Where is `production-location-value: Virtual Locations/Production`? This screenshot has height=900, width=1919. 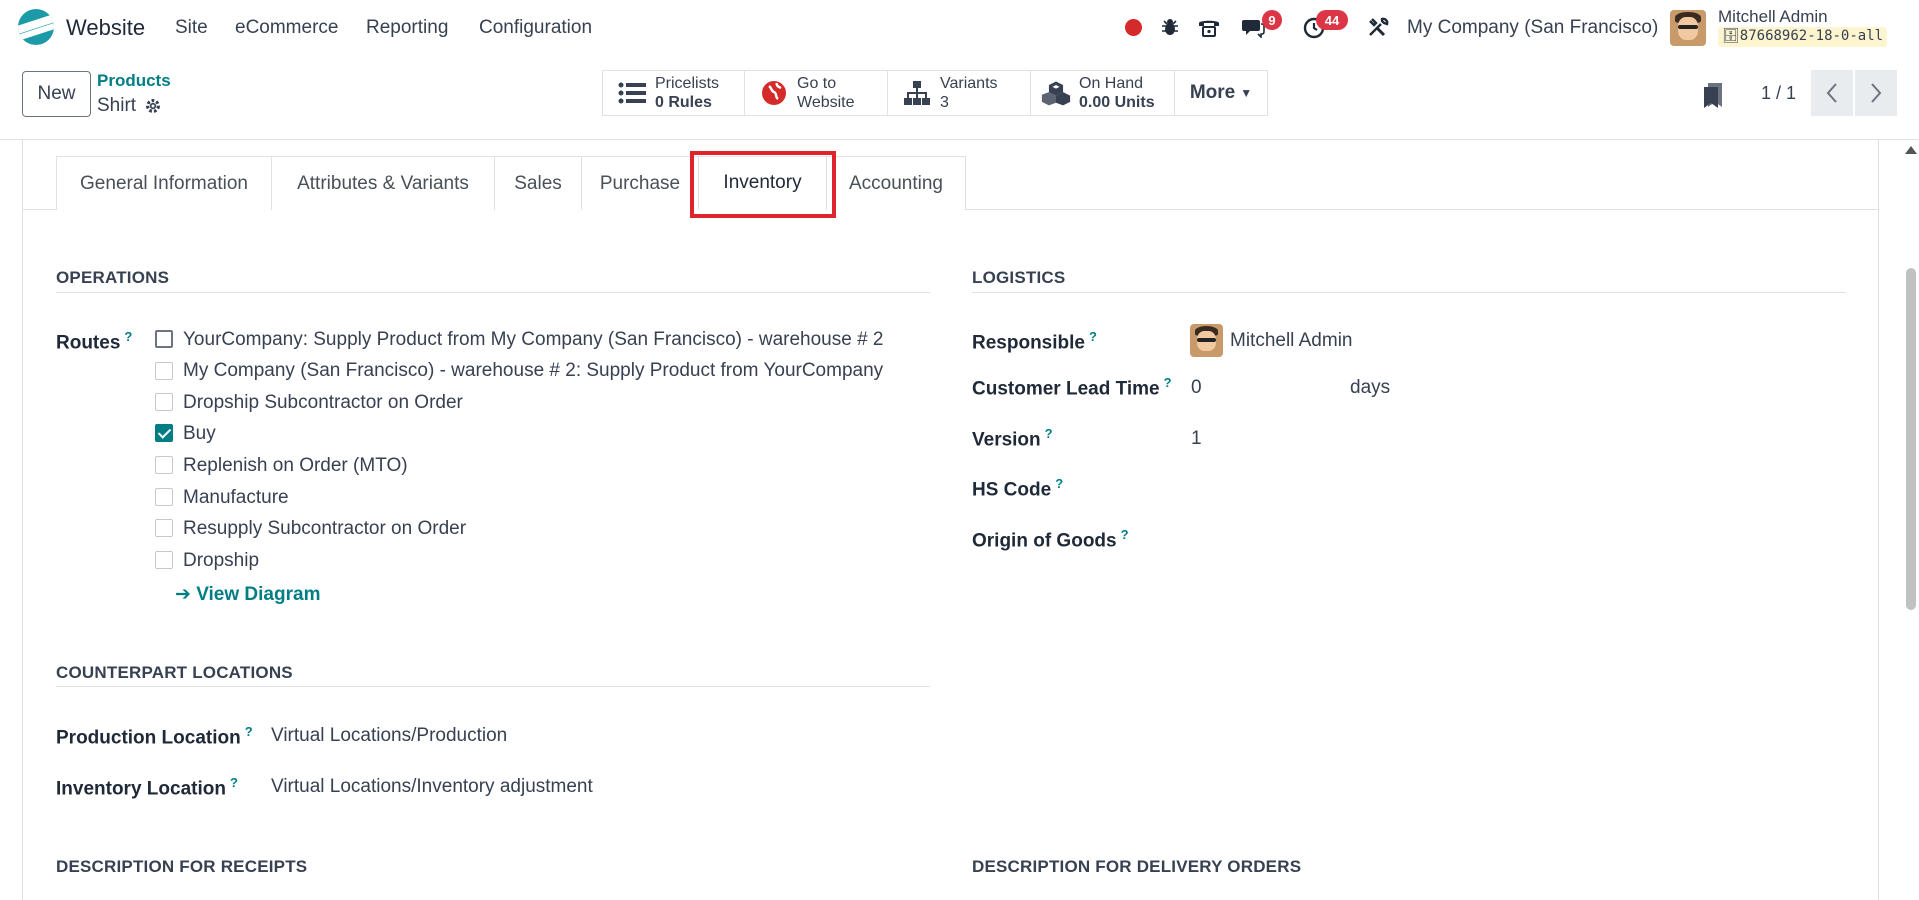 production-location-value: Virtual Locations/Production is located at coordinates (389, 736).